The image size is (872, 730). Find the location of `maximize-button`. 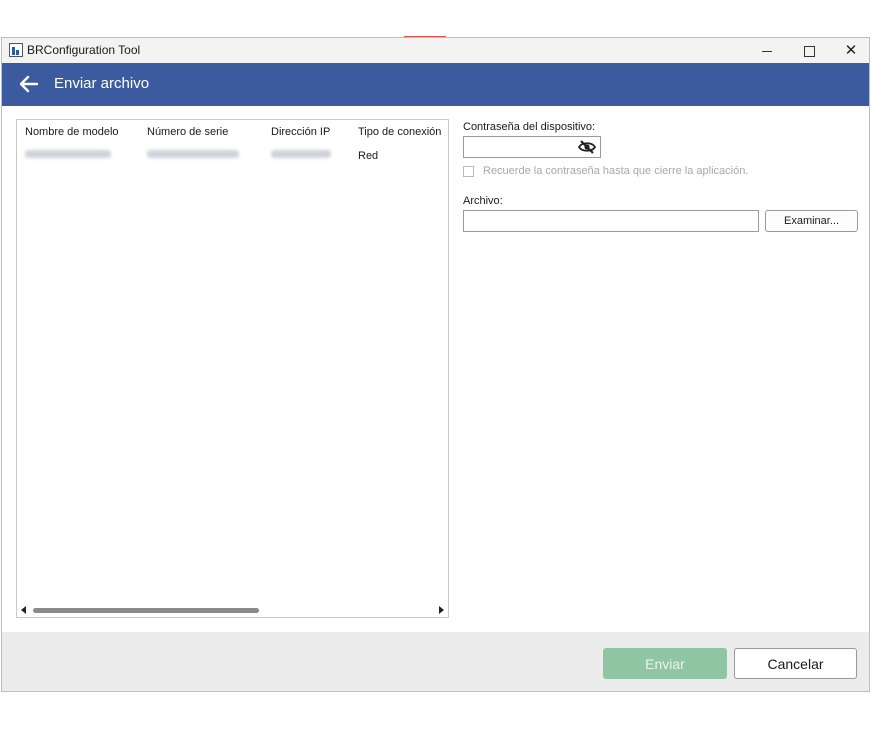

maximize-button is located at coordinates (809, 50).